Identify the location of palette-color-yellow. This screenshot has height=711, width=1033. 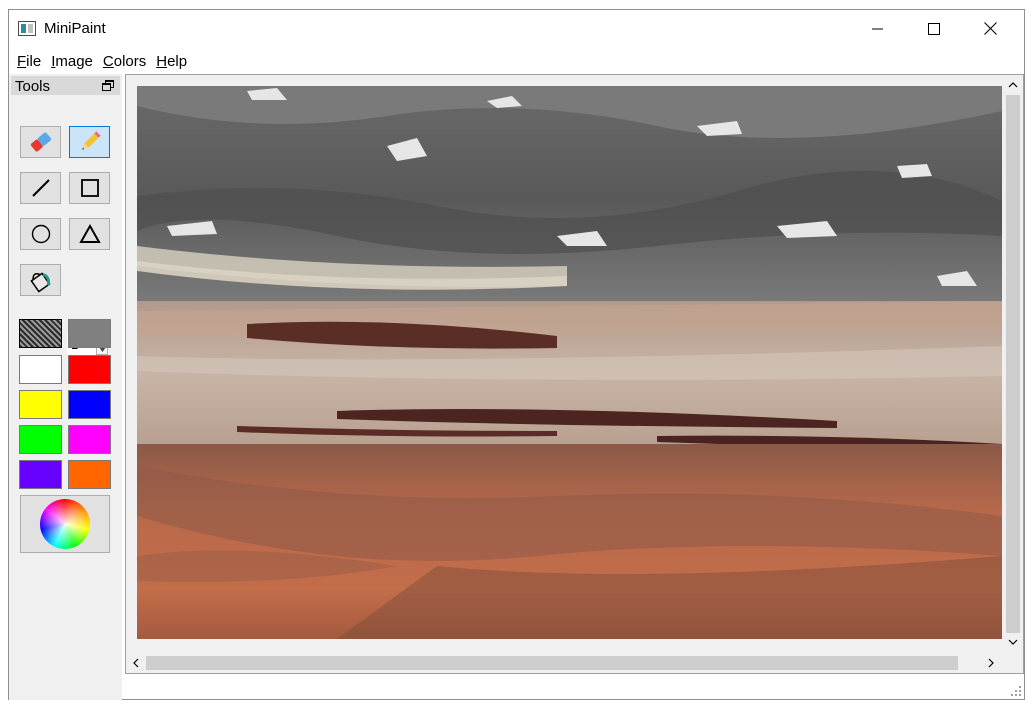
(40, 404).